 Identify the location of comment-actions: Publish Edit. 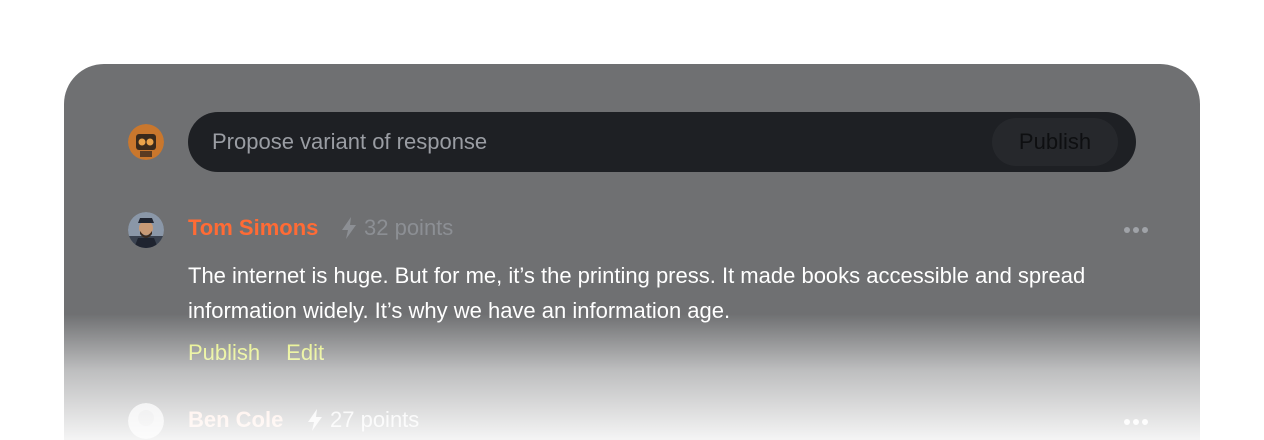
(256, 353).